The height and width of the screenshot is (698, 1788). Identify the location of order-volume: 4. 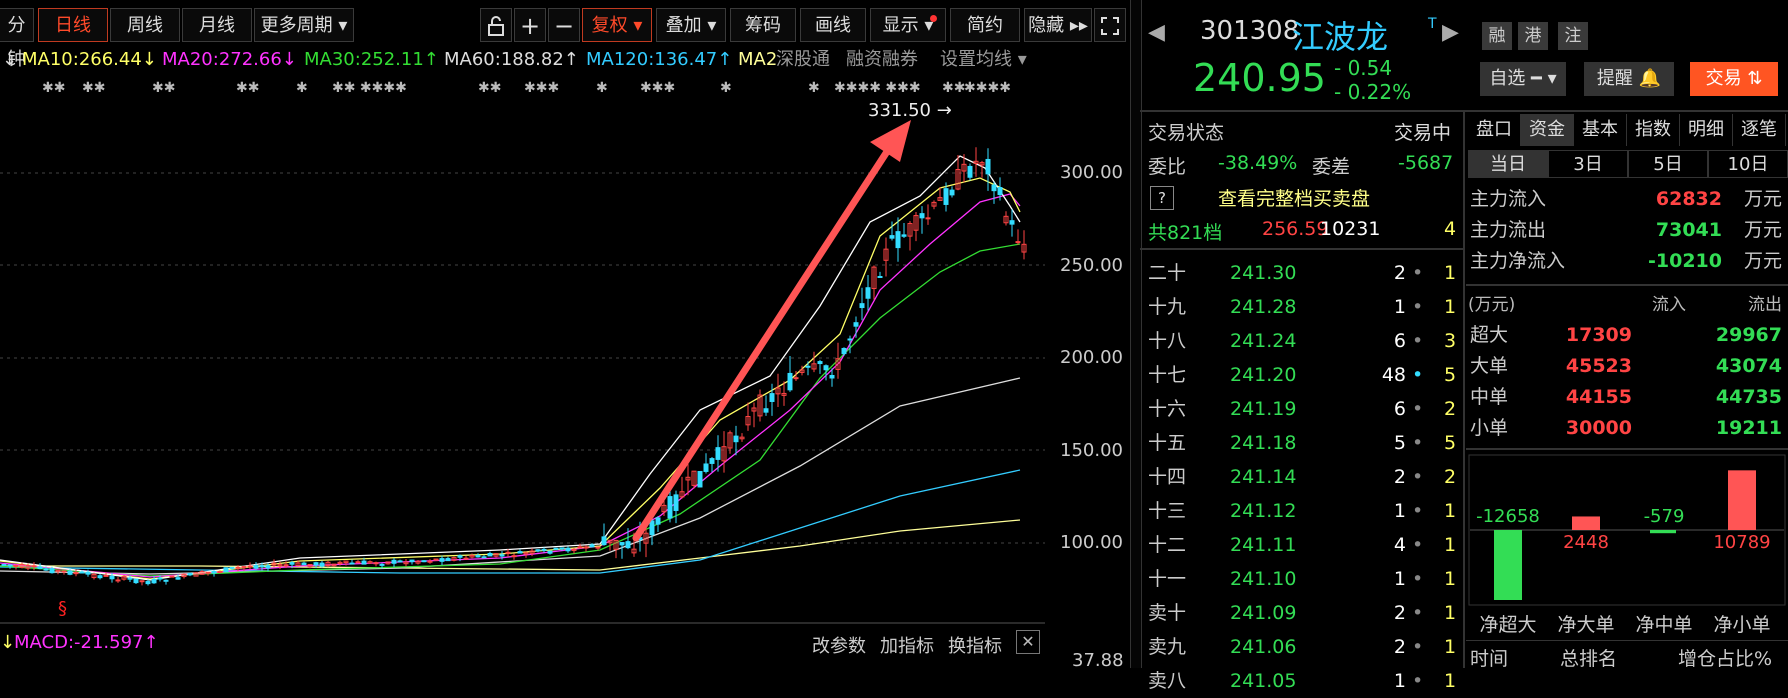
(1399, 545).